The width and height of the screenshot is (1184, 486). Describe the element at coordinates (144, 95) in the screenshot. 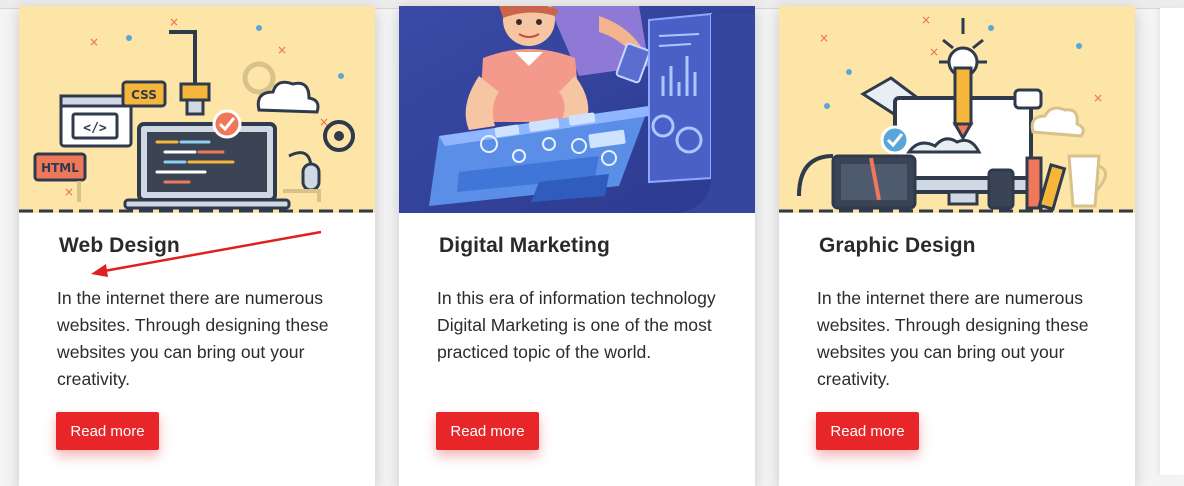

I see `css-badge: CSS` at that location.